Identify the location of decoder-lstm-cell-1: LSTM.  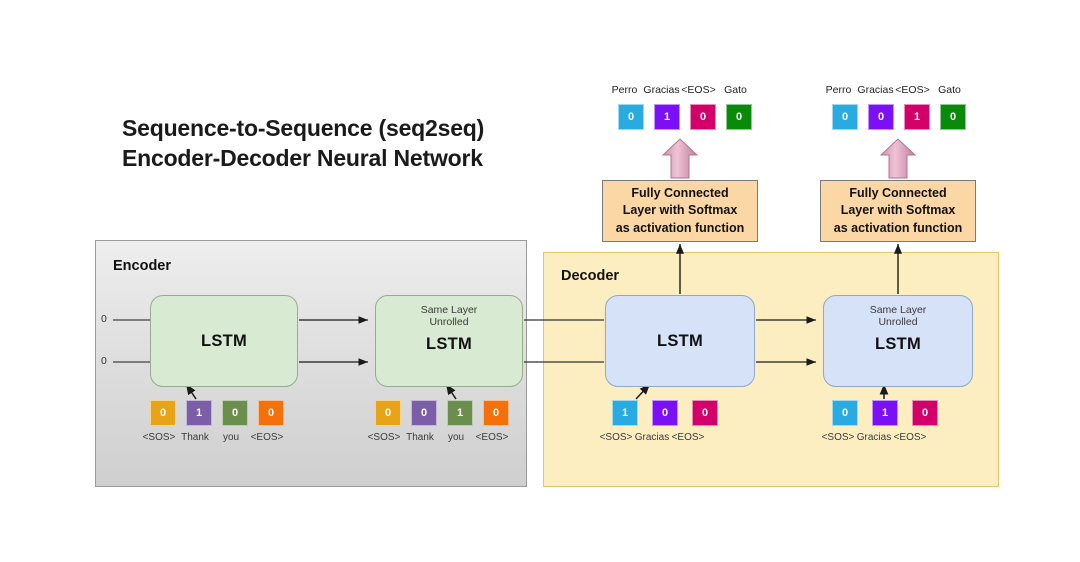
(680, 341).